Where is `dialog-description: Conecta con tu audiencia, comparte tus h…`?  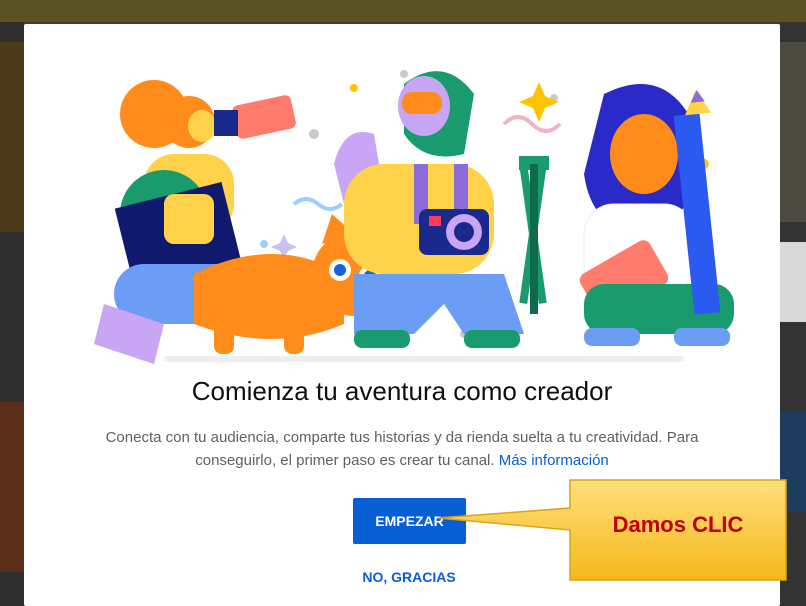 dialog-description: Conecta con tu audiencia, comparte tus h… is located at coordinates (402, 449).